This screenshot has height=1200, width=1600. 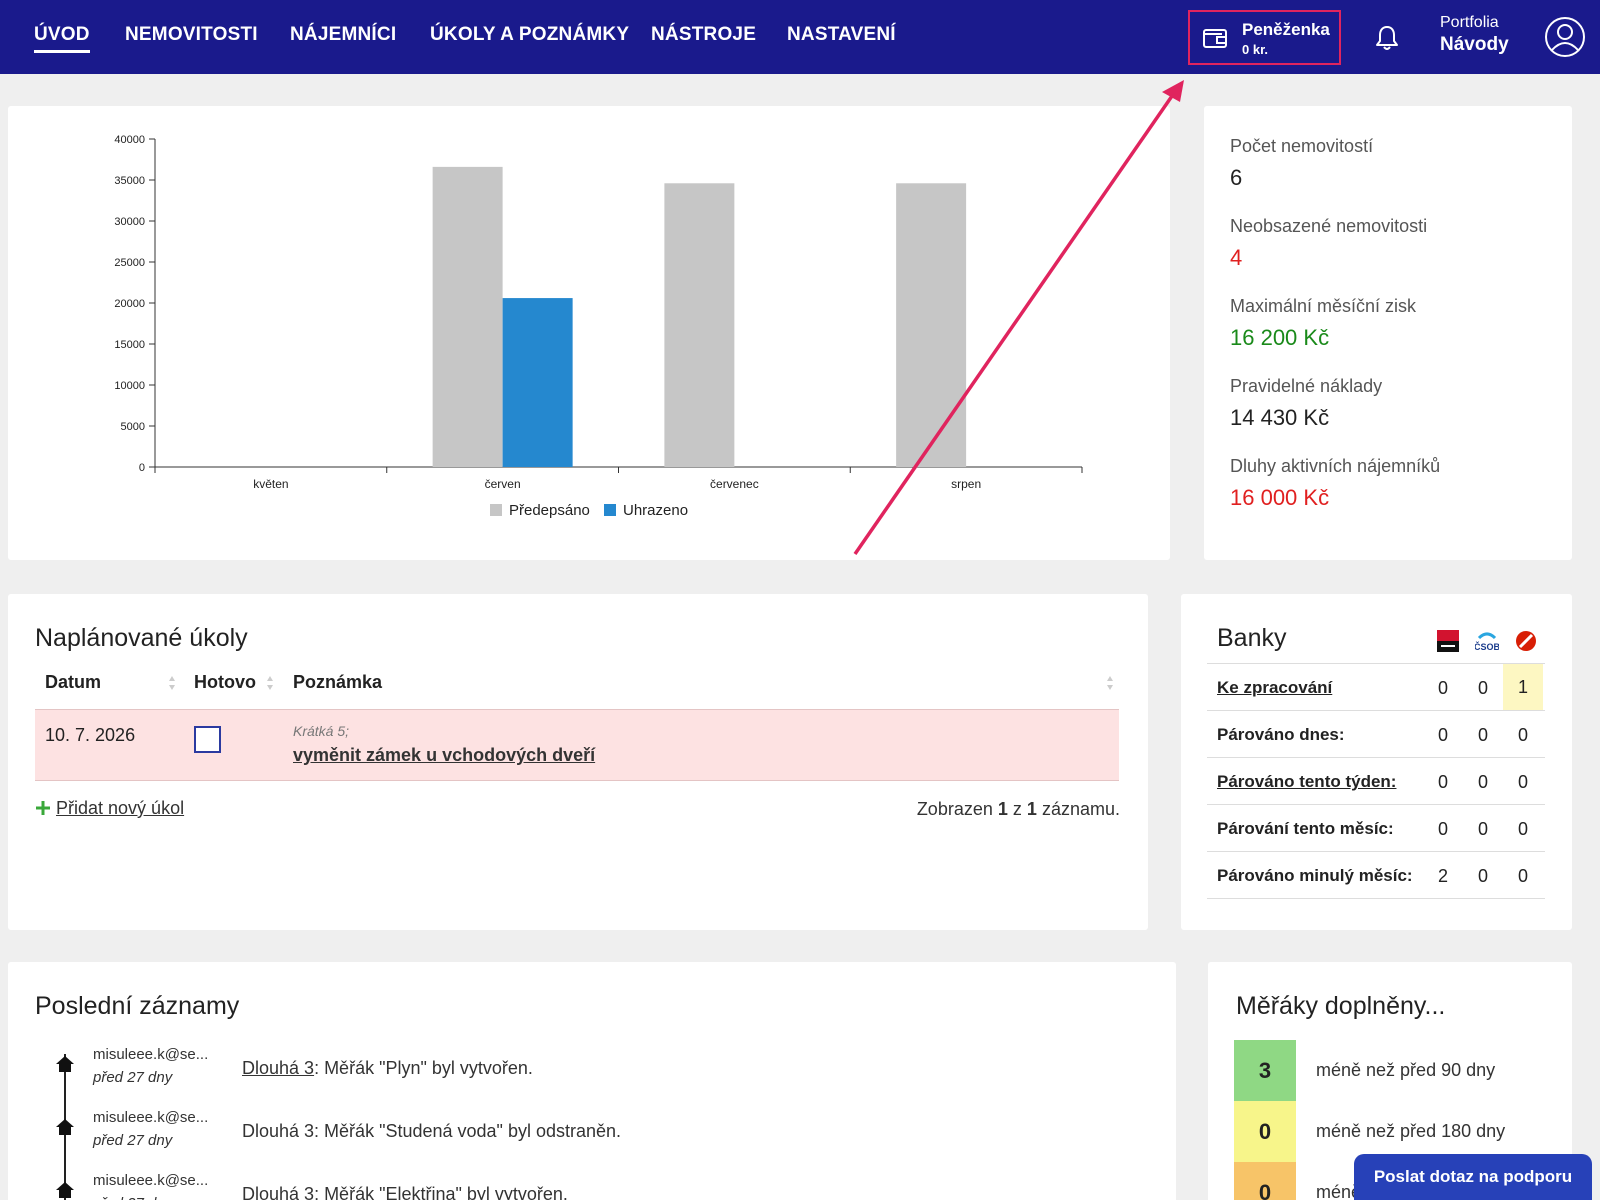 What do you see at coordinates (321, 731) in the screenshot?
I see `task-note-tag: Krátká 5;` at bounding box center [321, 731].